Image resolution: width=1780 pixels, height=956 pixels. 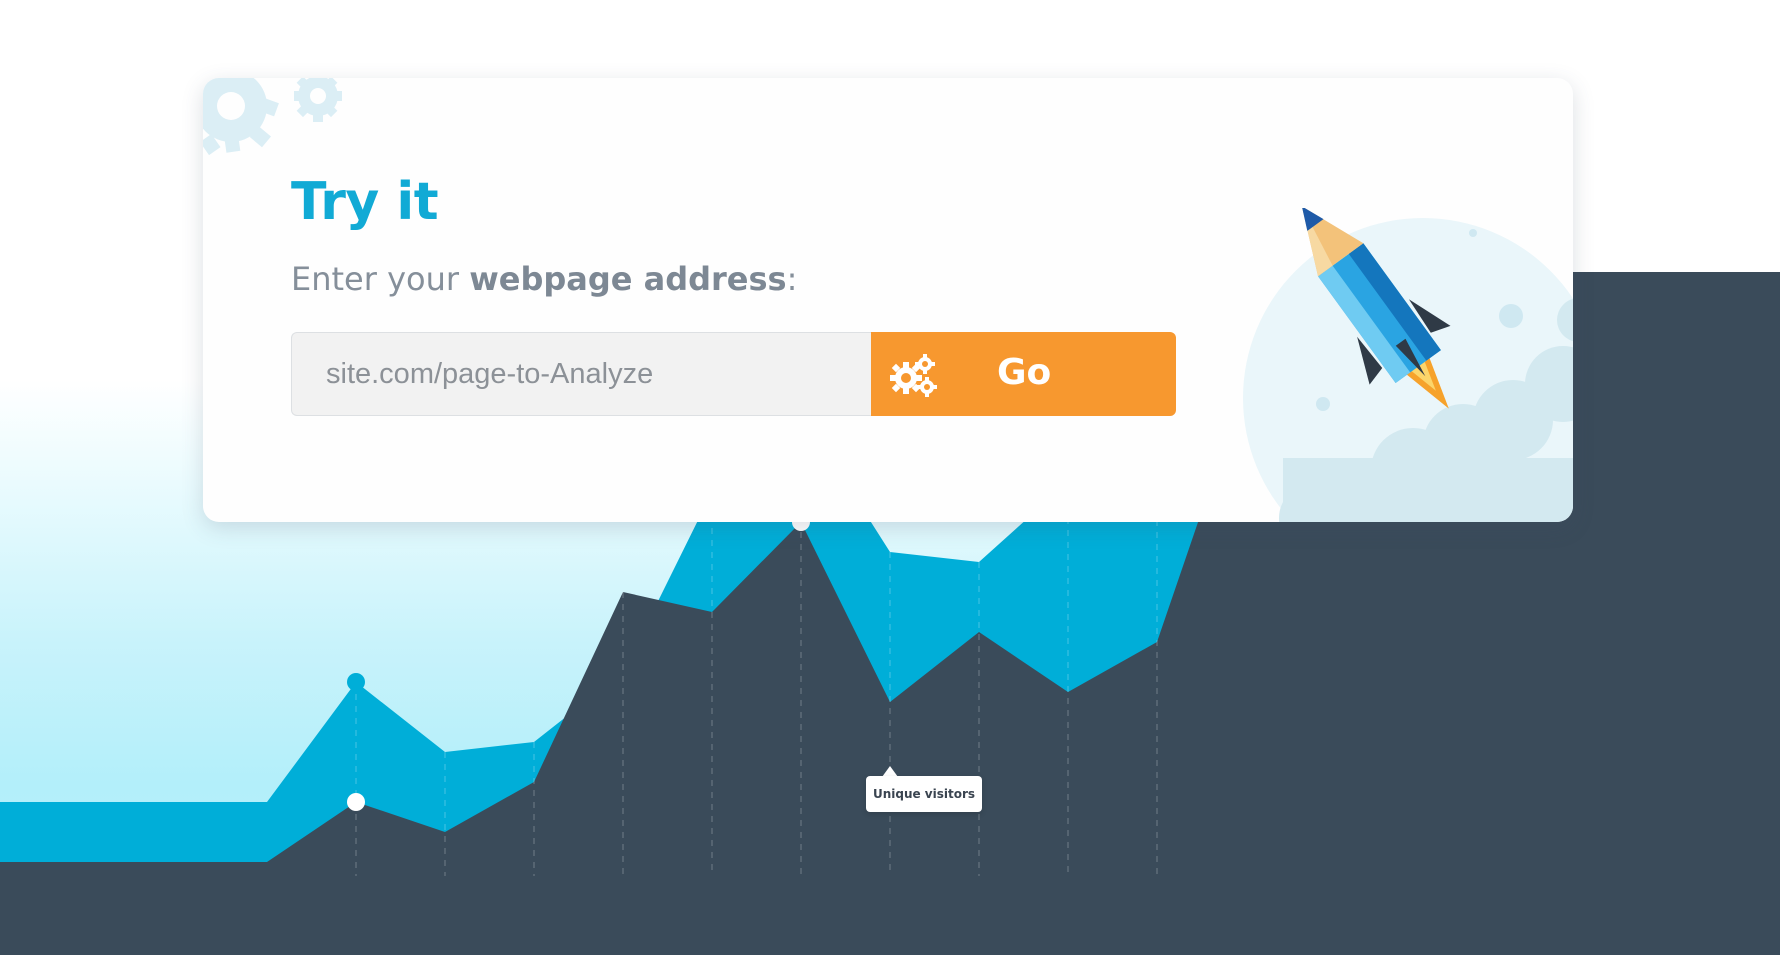 What do you see at coordinates (628, 279) in the screenshot?
I see `prompt-emphasis: webpage address` at bounding box center [628, 279].